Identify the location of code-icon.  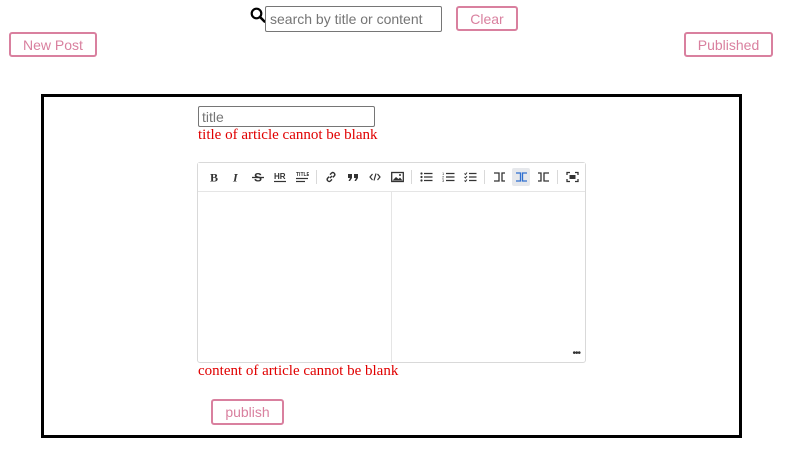
(375, 177).